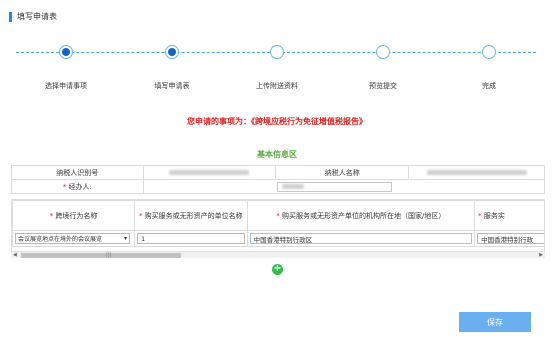 The height and width of the screenshot is (355, 554). I want to click on agent-label: 经办人:, so click(80, 186).